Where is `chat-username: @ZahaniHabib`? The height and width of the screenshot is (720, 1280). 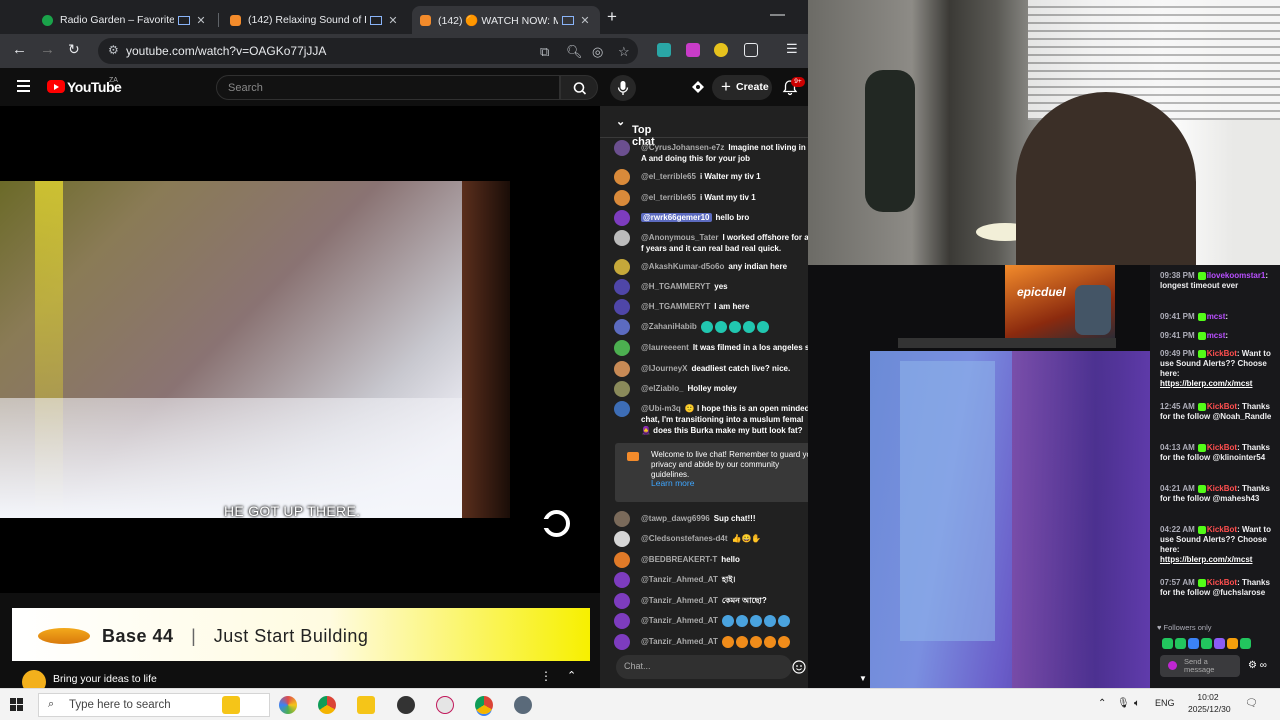 chat-username: @ZahaniHabib is located at coordinates (669, 326).